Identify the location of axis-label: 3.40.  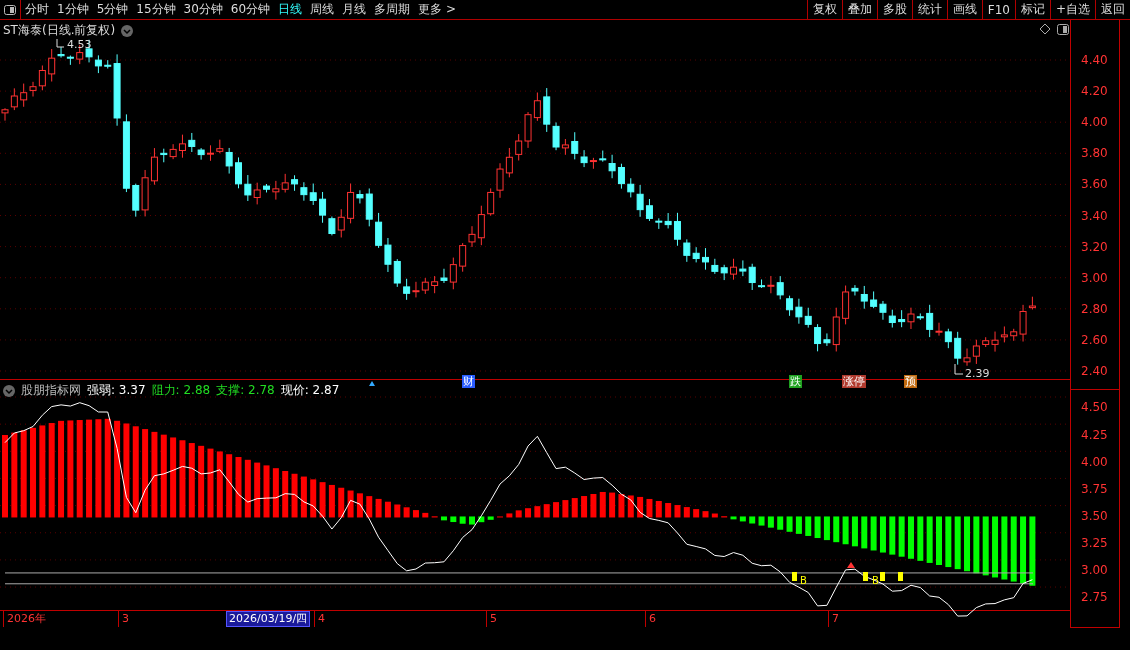
(1094, 215).